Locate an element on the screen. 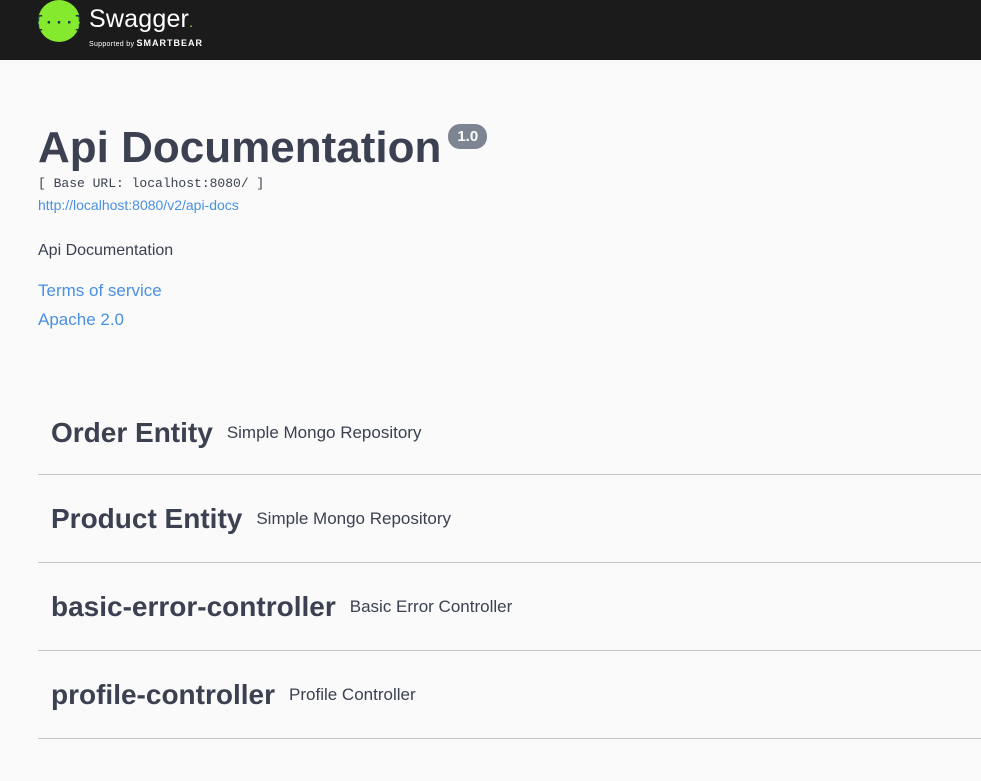 The image size is (981, 781). logo-text: Swagger. Supported by SMARTBEAR is located at coordinates (146, 25).